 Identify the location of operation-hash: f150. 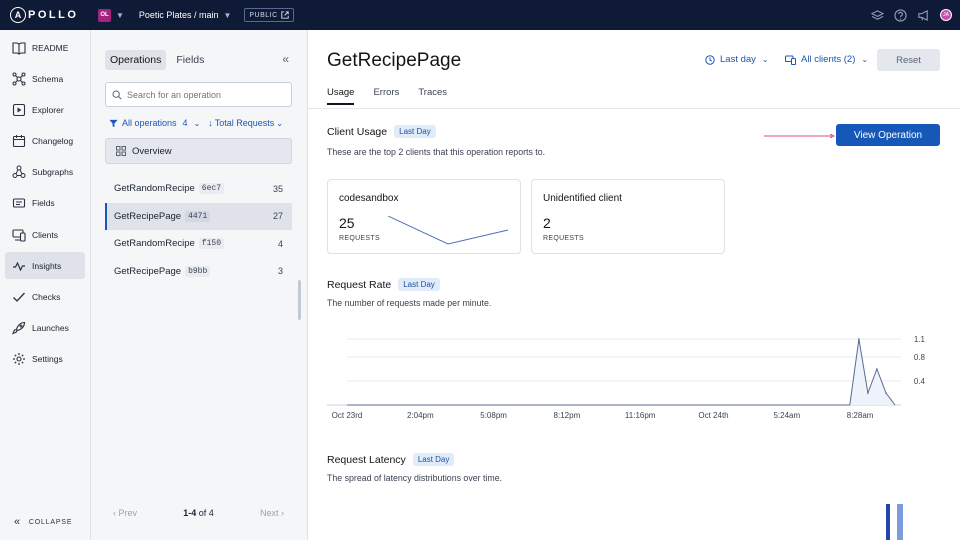
(211, 244).